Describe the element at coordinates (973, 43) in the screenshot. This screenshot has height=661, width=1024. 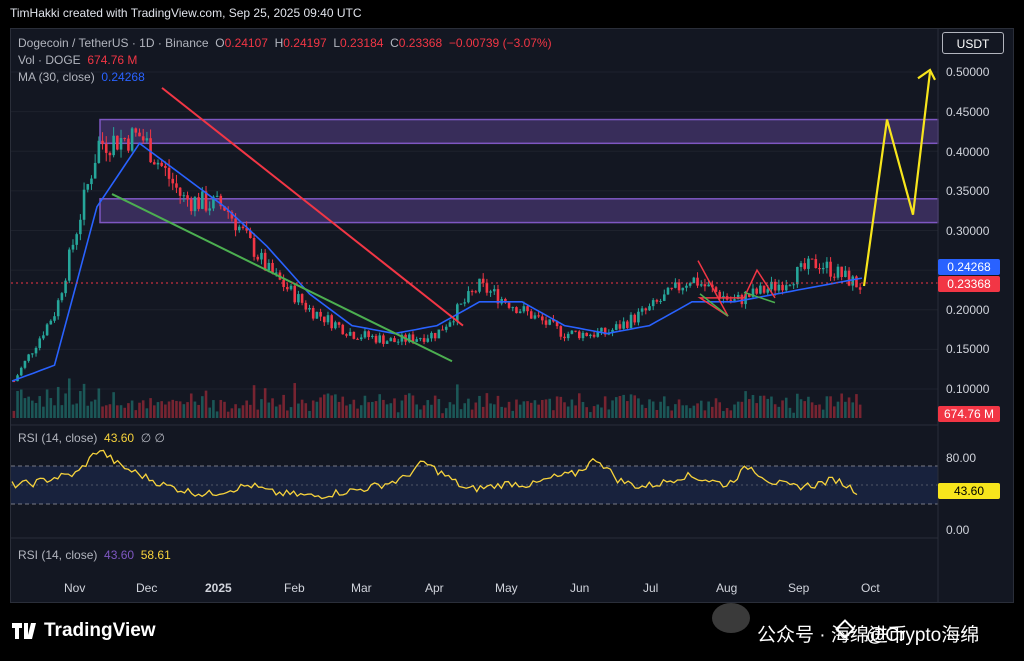
I see `currency-selector: USDT` at that location.